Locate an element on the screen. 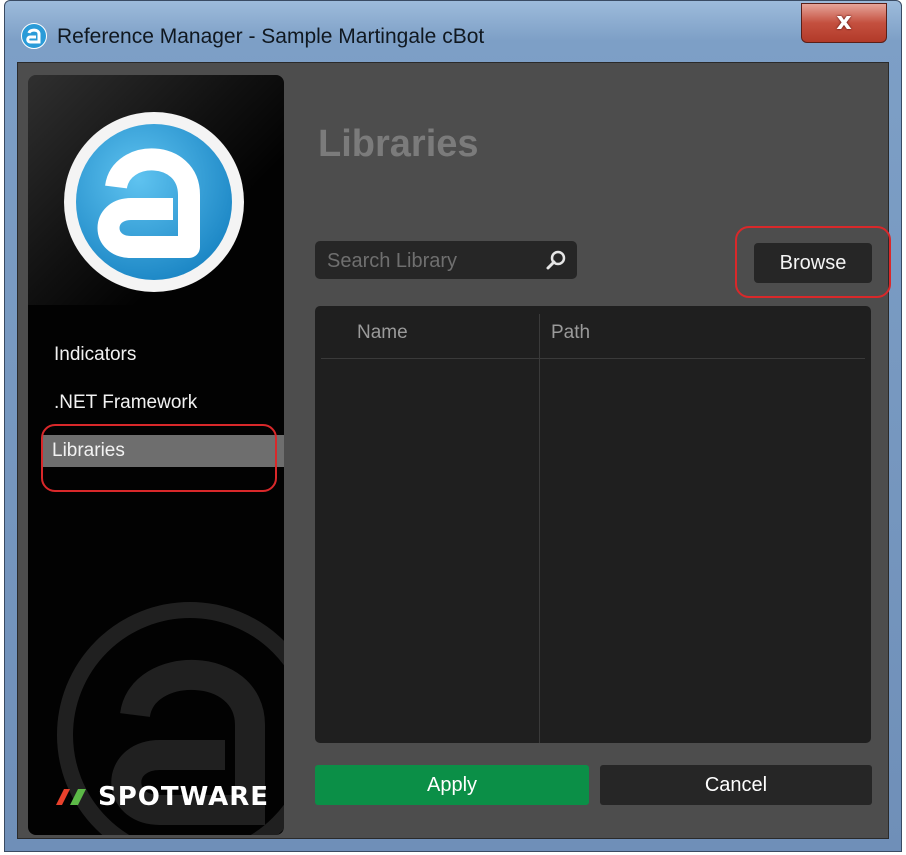 The width and height of the screenshot is (906, 855). close-button: x is located at coordinates (844, 23).